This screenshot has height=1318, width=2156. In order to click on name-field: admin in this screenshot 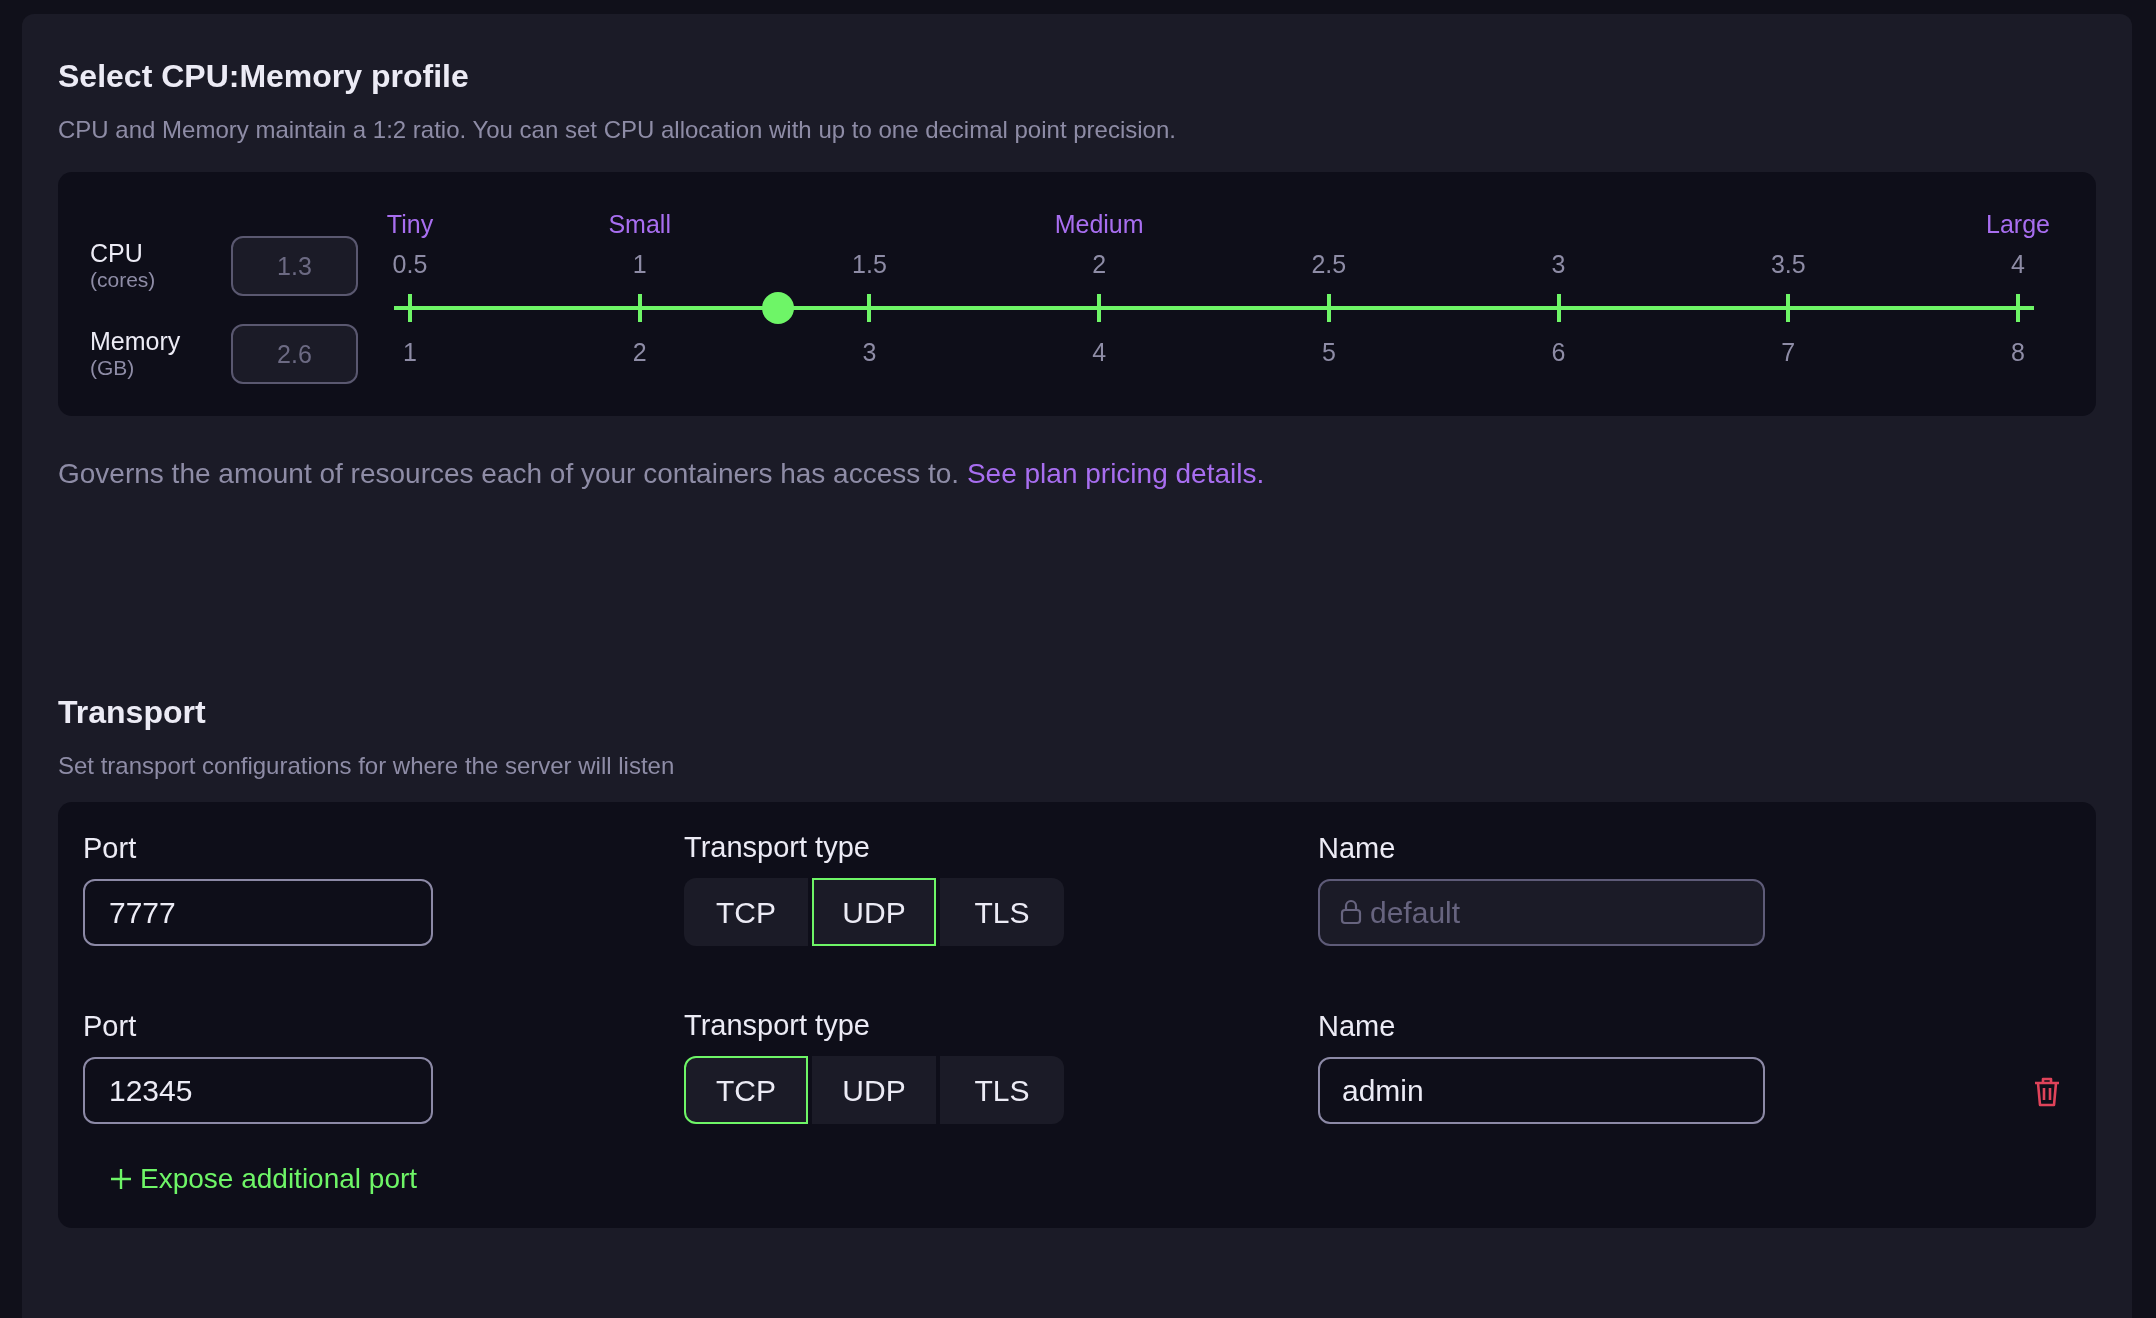, I will do `click(1541, 1090)`.